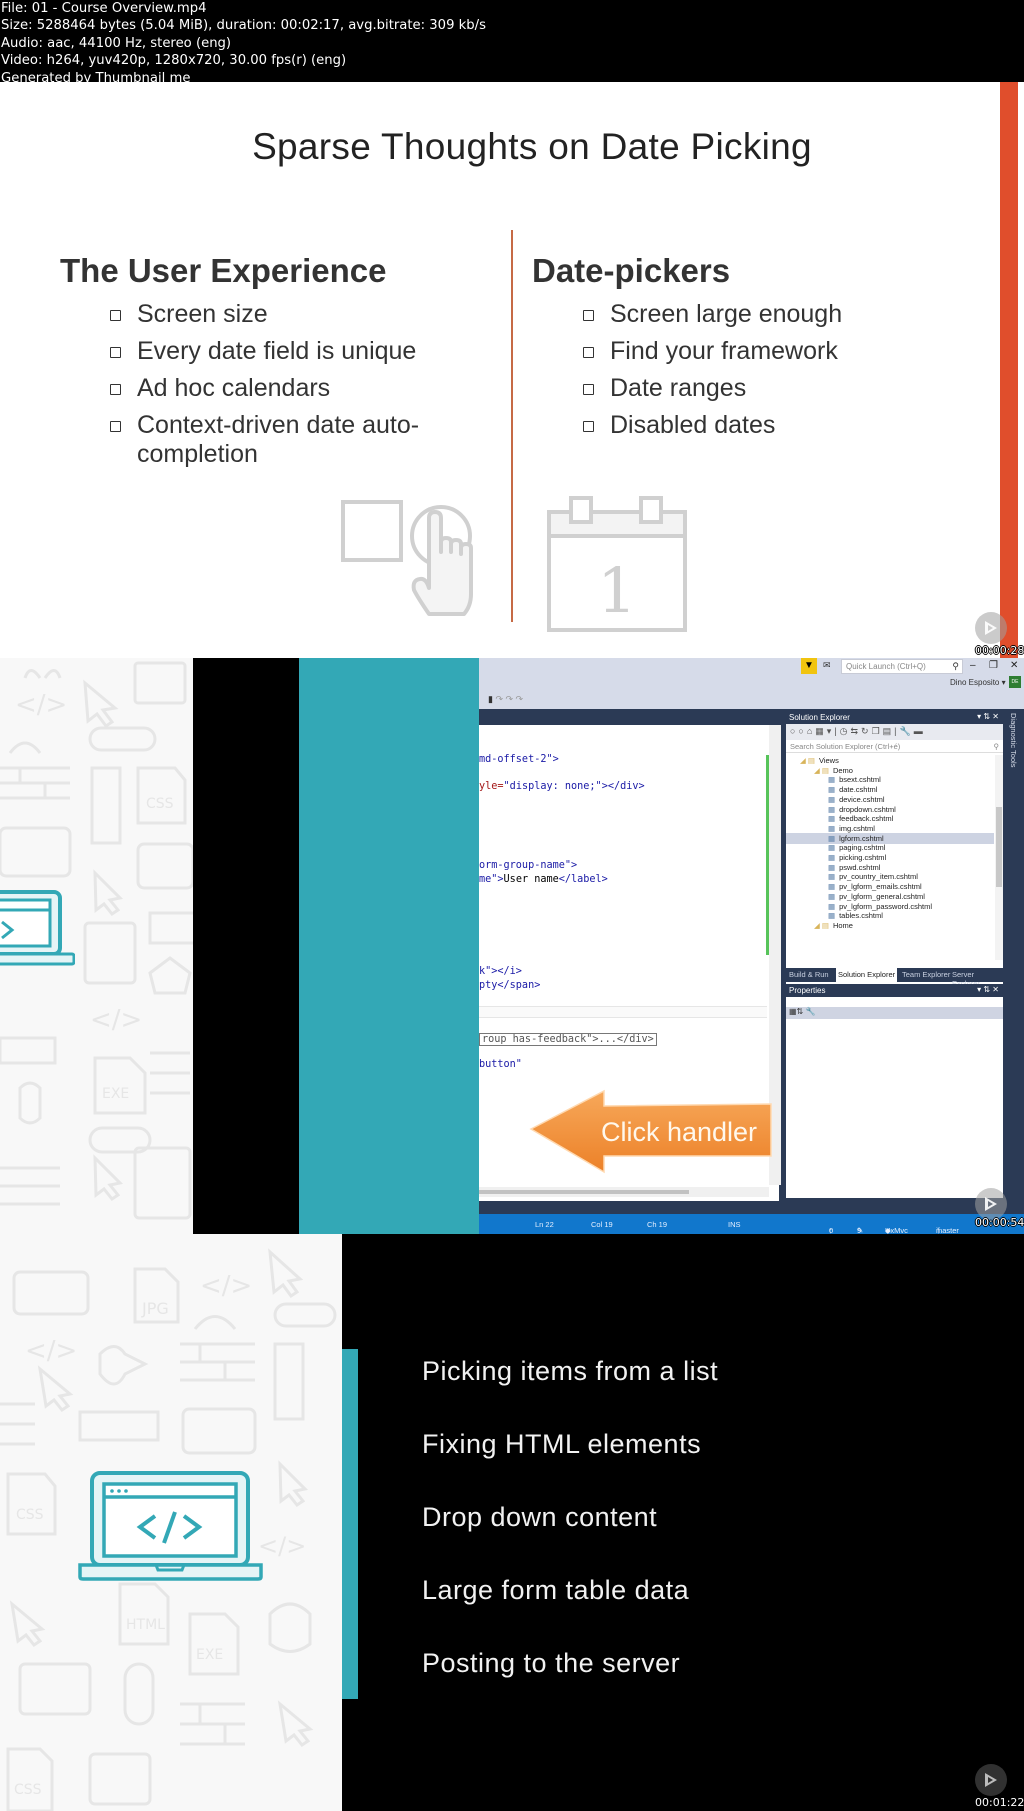 This screenshot has width=1024, height=1811. Describe the element at coordinates (300, 351) in the screenshot. I see `bullet-item: Every date field is unique` at that location.